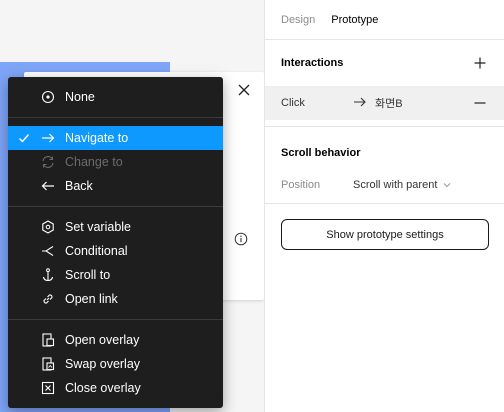  I want to click on menu-item-open-link: Open link, so click(115, 299).